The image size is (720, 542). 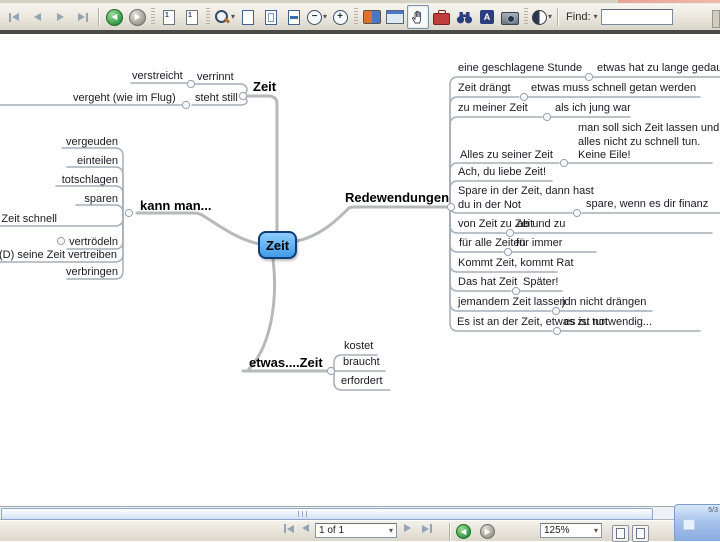 I want to click on search-button, so click(x=464, y=17).